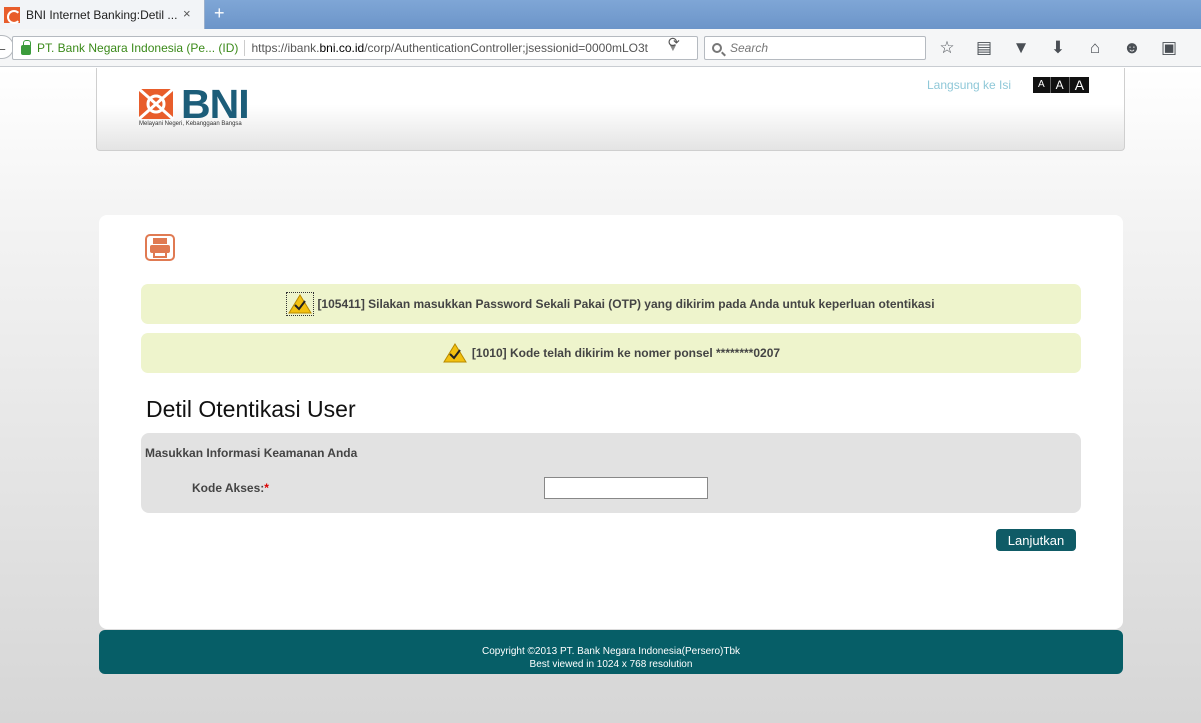 This screenshot has width=1201, height=723. Describe the element at coordinates (266, 488) in the screenshot. I see `required-marker: *` at that location.